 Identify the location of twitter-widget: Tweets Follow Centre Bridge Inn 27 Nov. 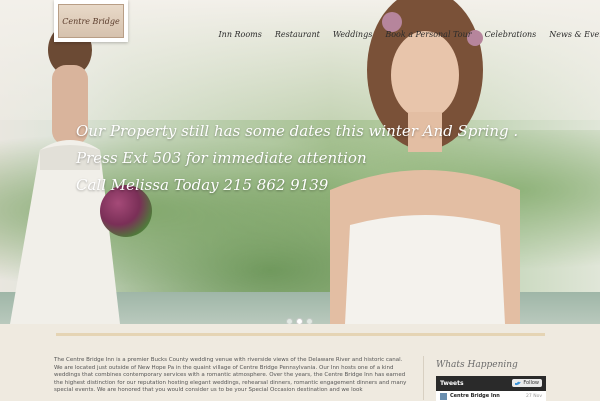
(491, 388).